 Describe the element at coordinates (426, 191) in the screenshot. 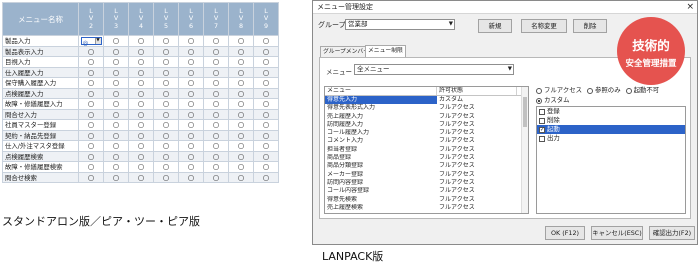

I see `list-item: コール内容登録 フルアクセス` at that location.